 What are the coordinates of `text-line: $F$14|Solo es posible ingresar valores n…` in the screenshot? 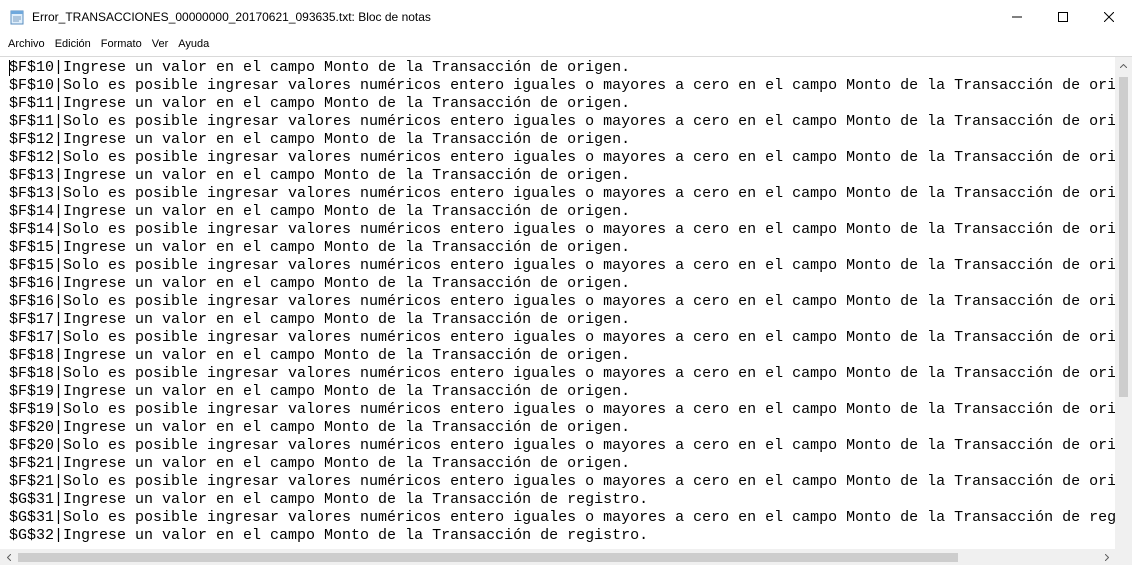 It's located at (562, 229).